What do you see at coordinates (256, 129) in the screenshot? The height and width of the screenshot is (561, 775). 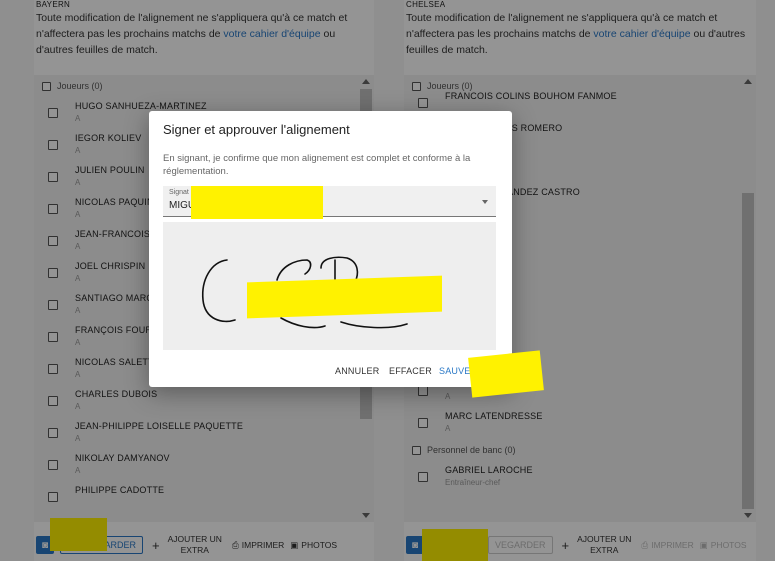 I see `dialog-title: Signer et approuver l'alignement` at bounding box center [256, 129].